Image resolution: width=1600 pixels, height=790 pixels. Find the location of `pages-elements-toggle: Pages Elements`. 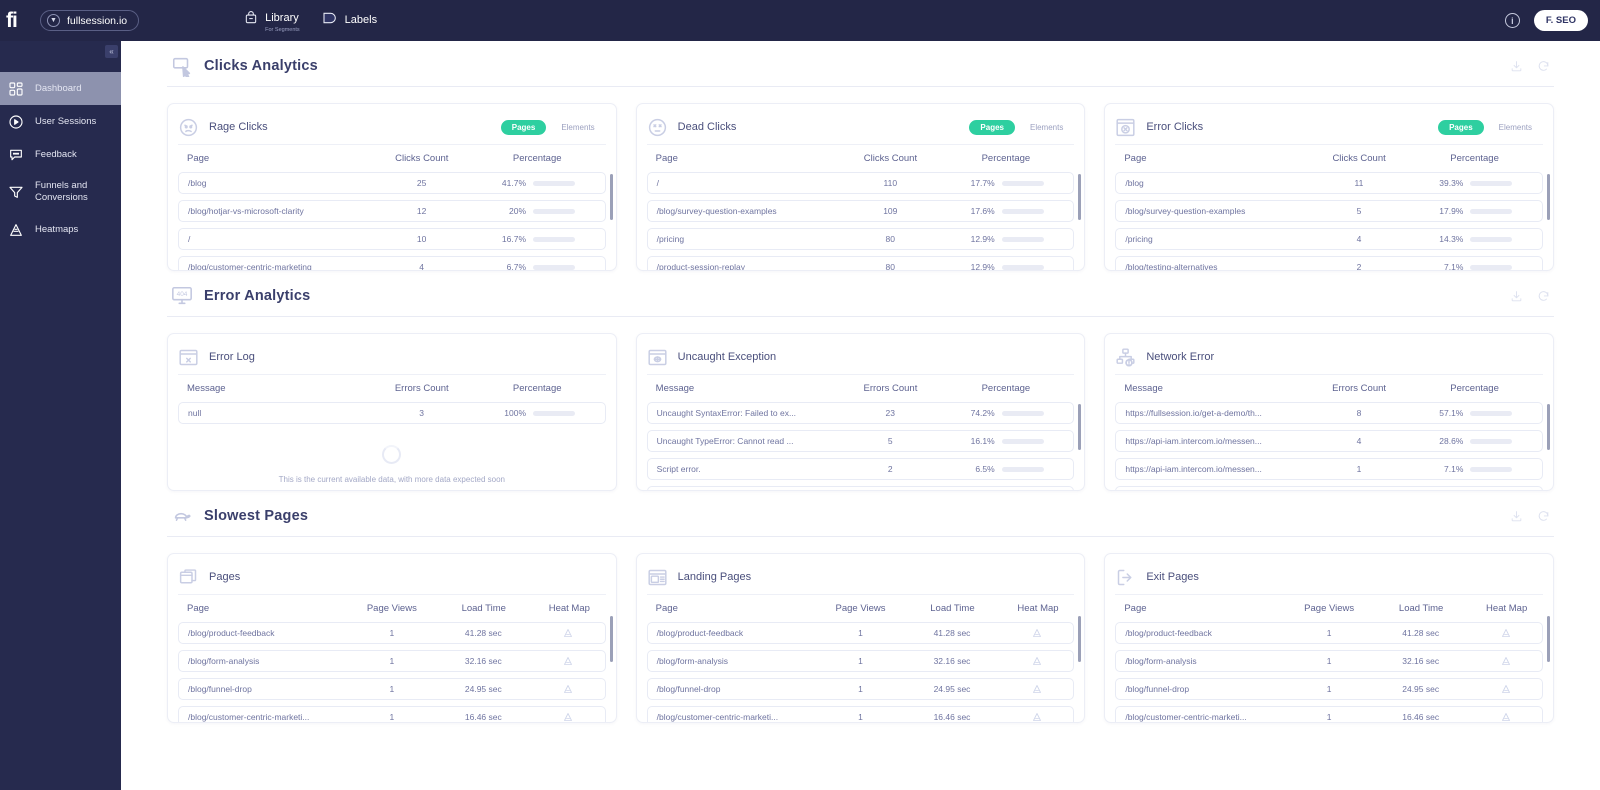

pages-elements-toggle: Pages Elements is located at coordinates (1490, 127).